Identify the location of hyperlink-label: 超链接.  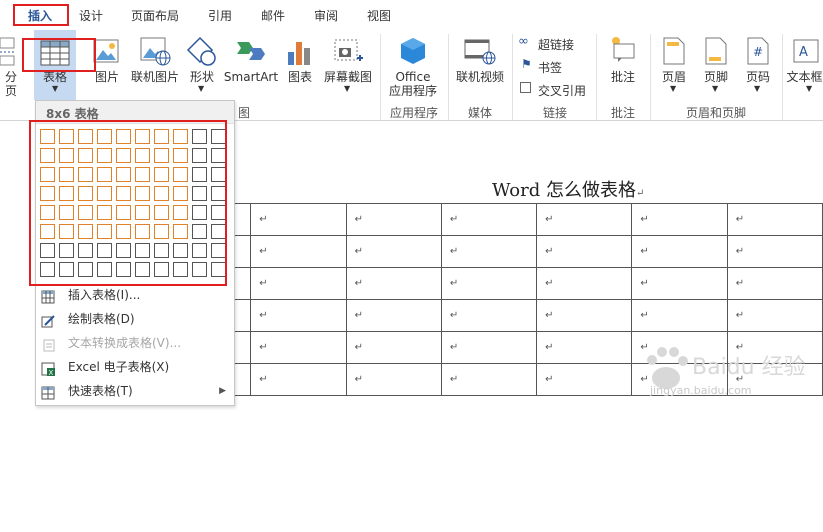
(556, 45).